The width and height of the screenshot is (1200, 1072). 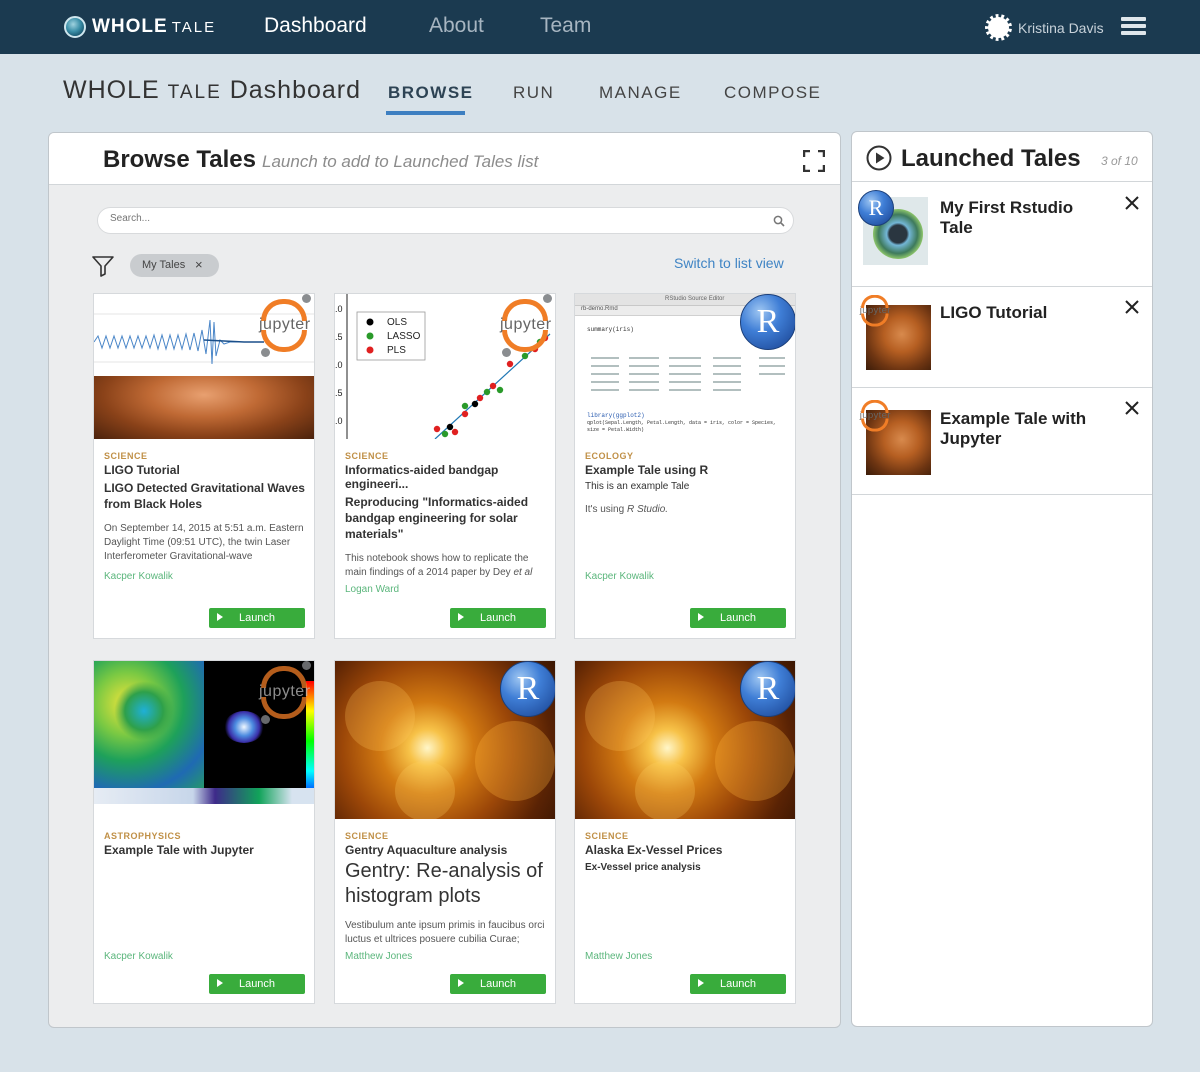 What do you see at coordinates (1013, 428) in the screenshot?
I see `launched-tale-name: Example Tale with Jupyter` at bounding box center [1013, 428].